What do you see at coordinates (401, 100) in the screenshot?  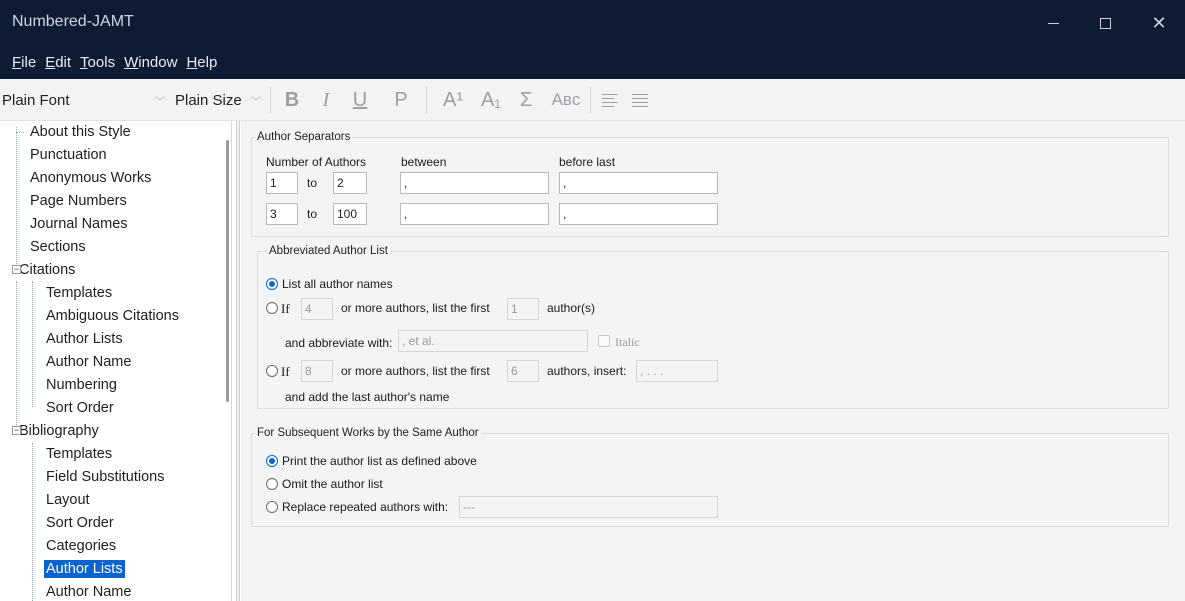 I see `plain-button: P` at bounding box center [401, 100].